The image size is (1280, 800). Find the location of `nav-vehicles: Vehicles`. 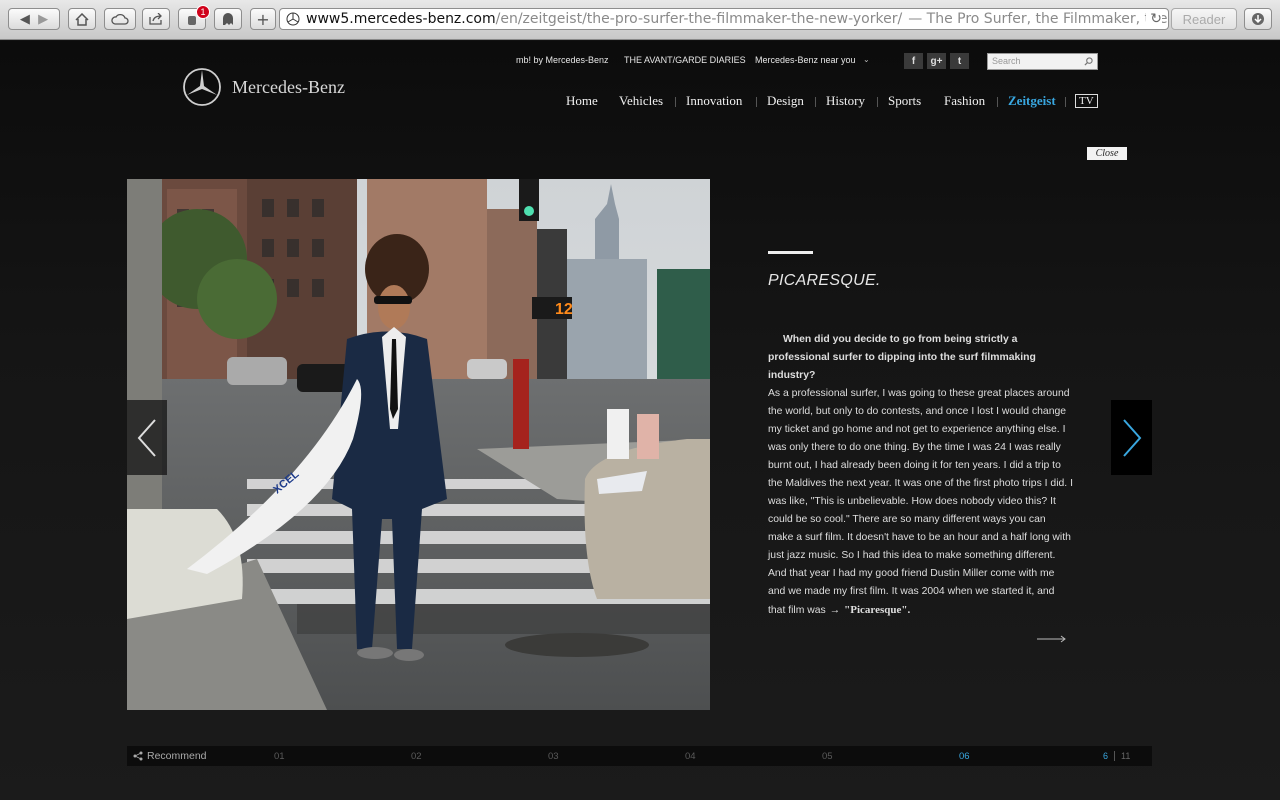

nav-vehicles: Vehicles is located at coordinates (641, 101).